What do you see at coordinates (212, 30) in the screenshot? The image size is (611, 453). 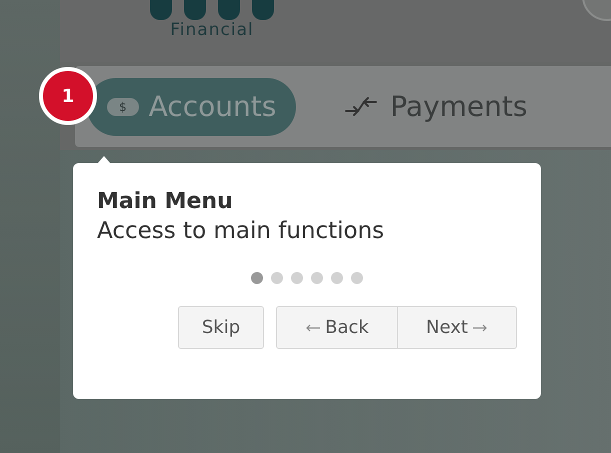 I see `logo-text: Financial` at bounding box center [212, 30].